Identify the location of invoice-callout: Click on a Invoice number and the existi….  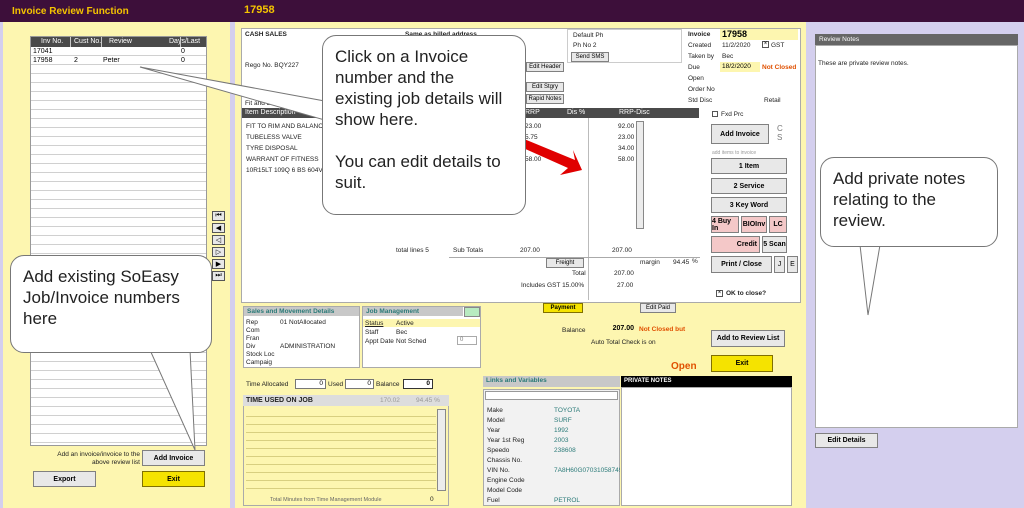
(424, 125).